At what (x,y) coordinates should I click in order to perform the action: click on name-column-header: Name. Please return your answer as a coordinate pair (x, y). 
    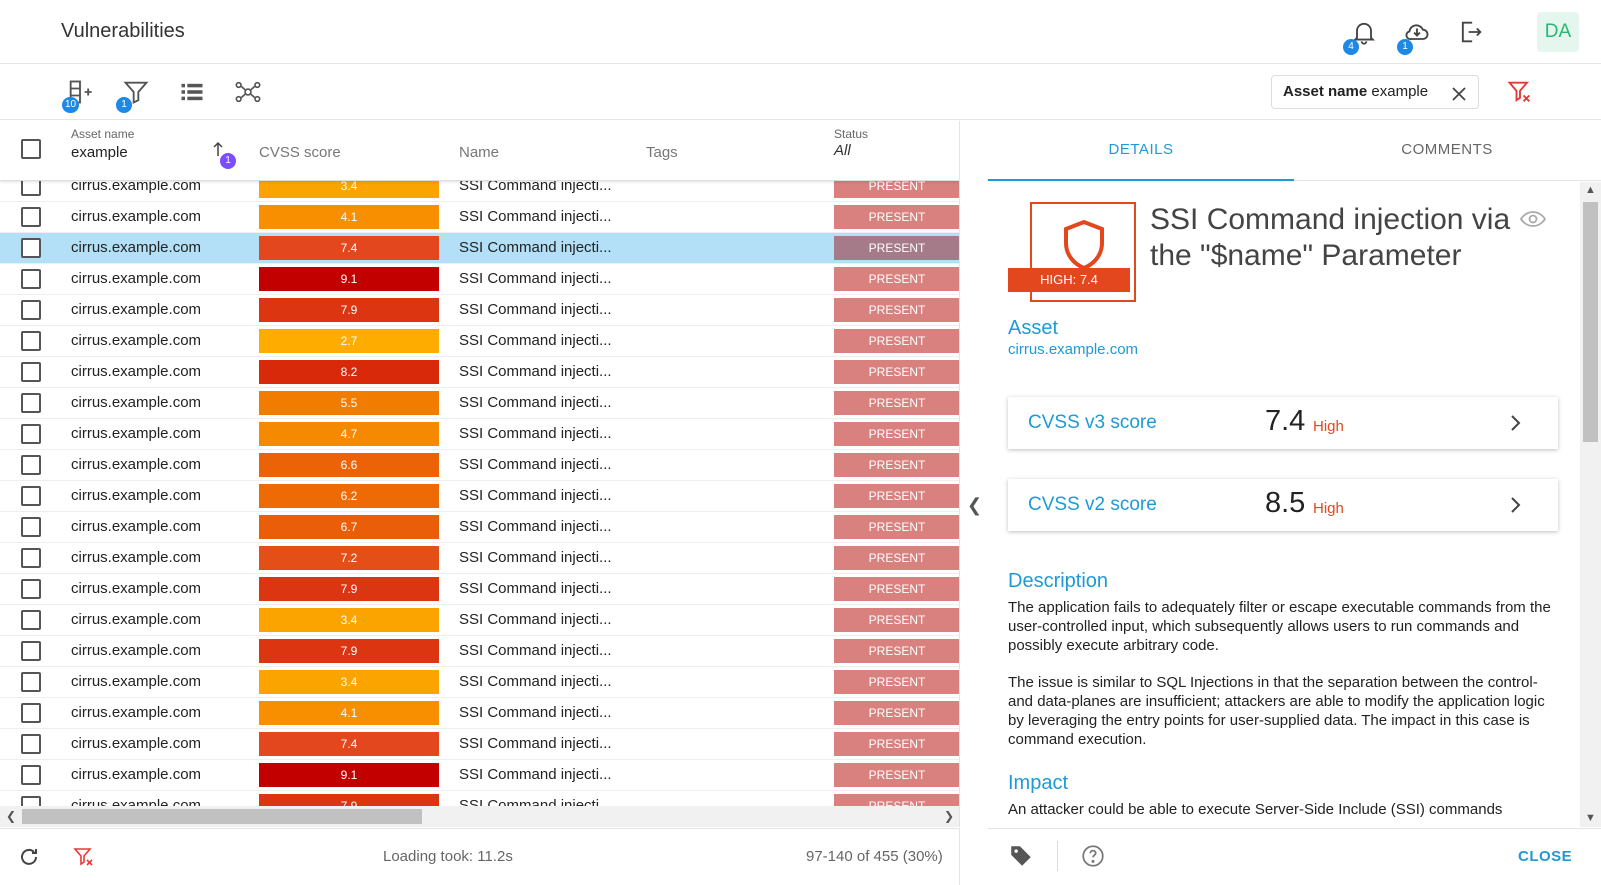
    Looking at the image, I should click on (479, 152).